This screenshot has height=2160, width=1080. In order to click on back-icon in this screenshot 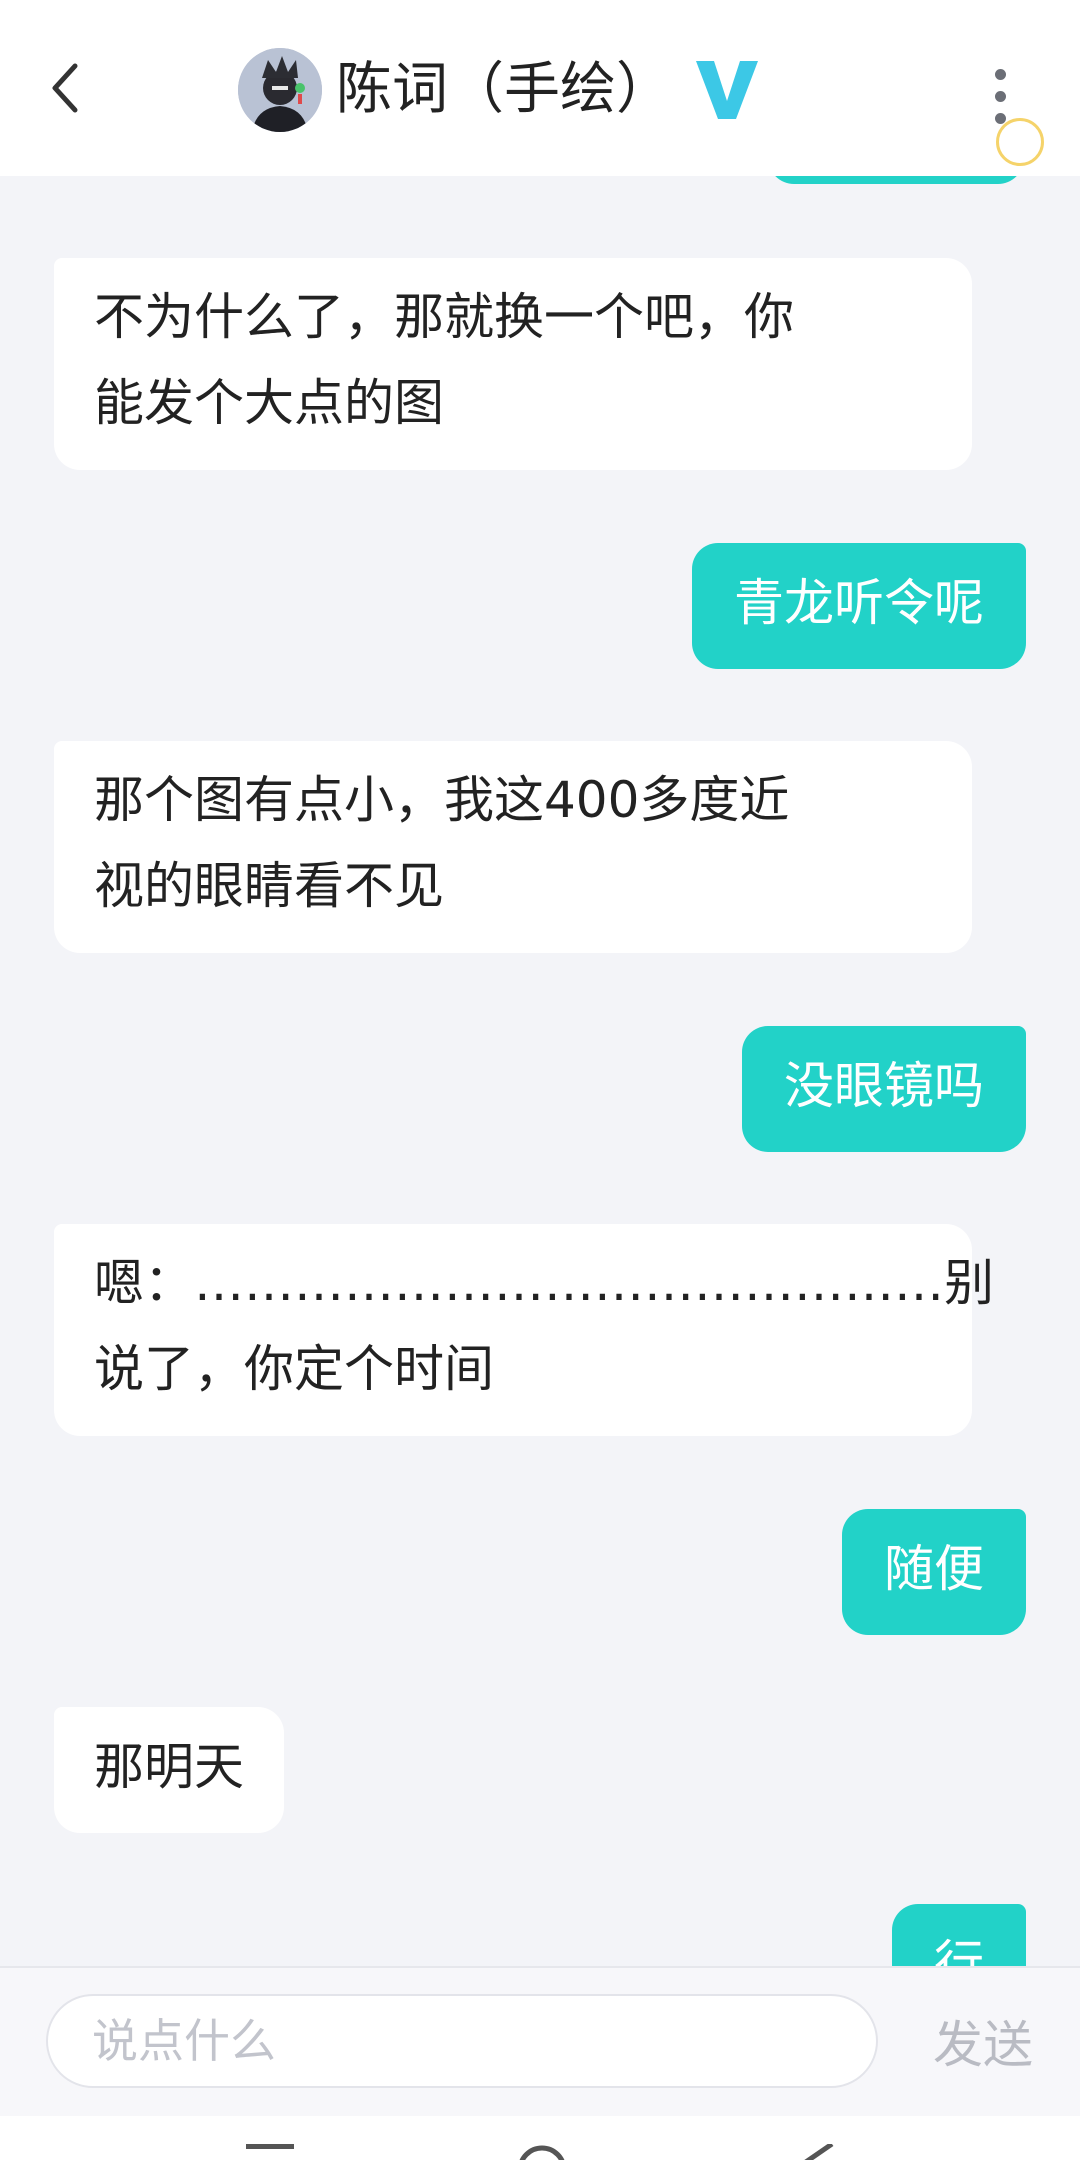, I will do `click(816, 2150)`.